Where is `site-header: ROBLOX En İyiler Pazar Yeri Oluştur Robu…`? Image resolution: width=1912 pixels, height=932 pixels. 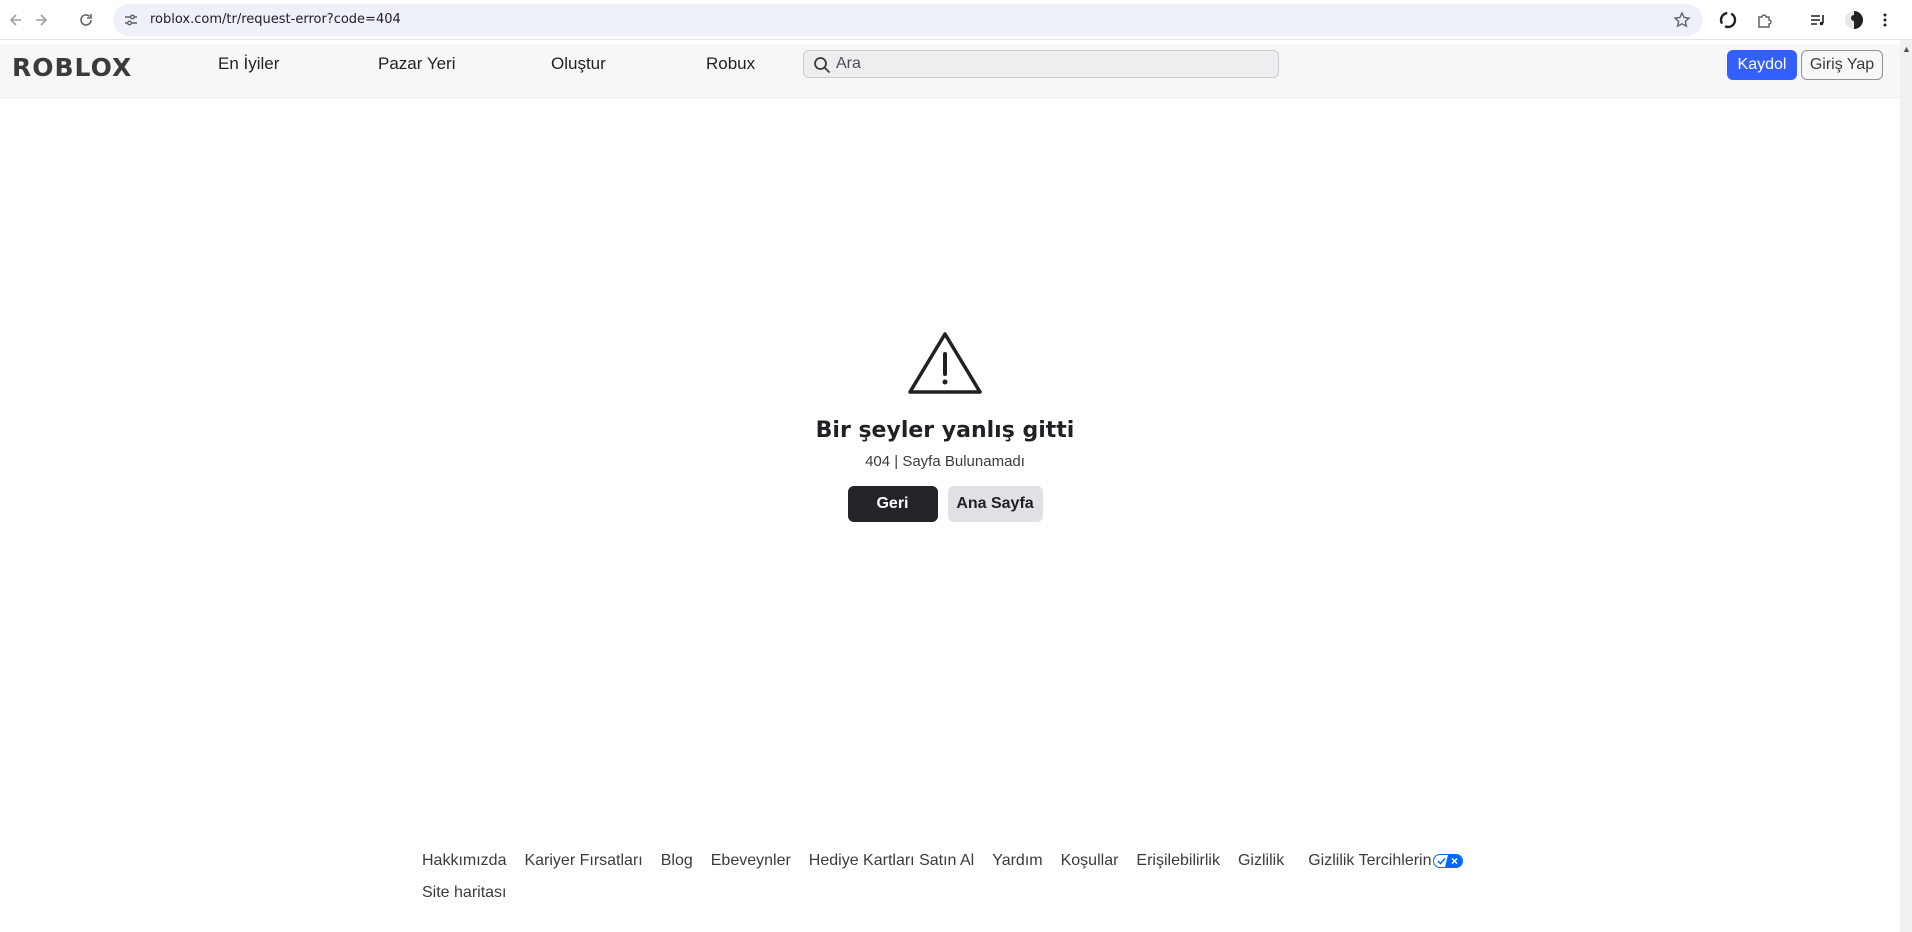 site-header: ROBLOX En İyiler Pazar Yeri Oluştur Robu… is located at coordinates (950, 71).